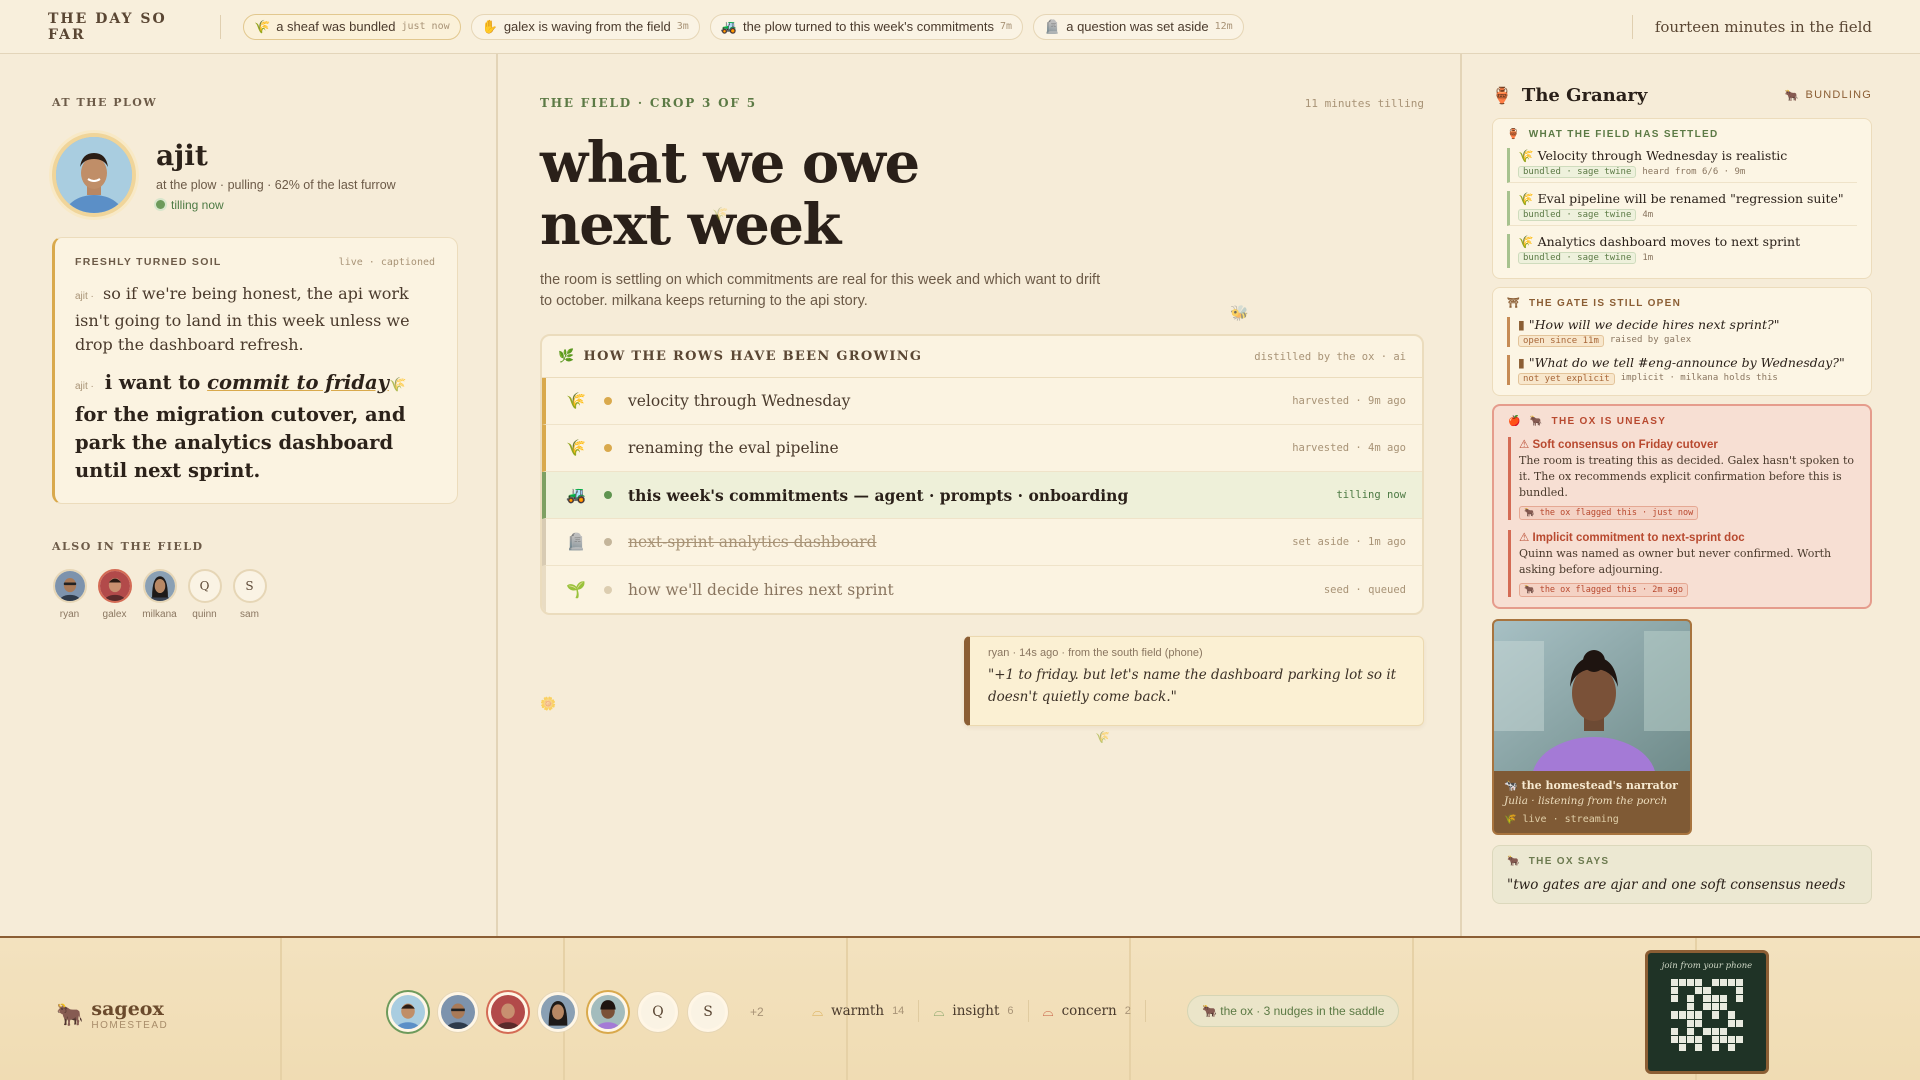 The image size is (1920, 1080). What do you see at coordinates (1654, 324) in the screenshot?
I see `question-text: "How will we decide hires next sprint?"` at bounding box center [1654, 324].